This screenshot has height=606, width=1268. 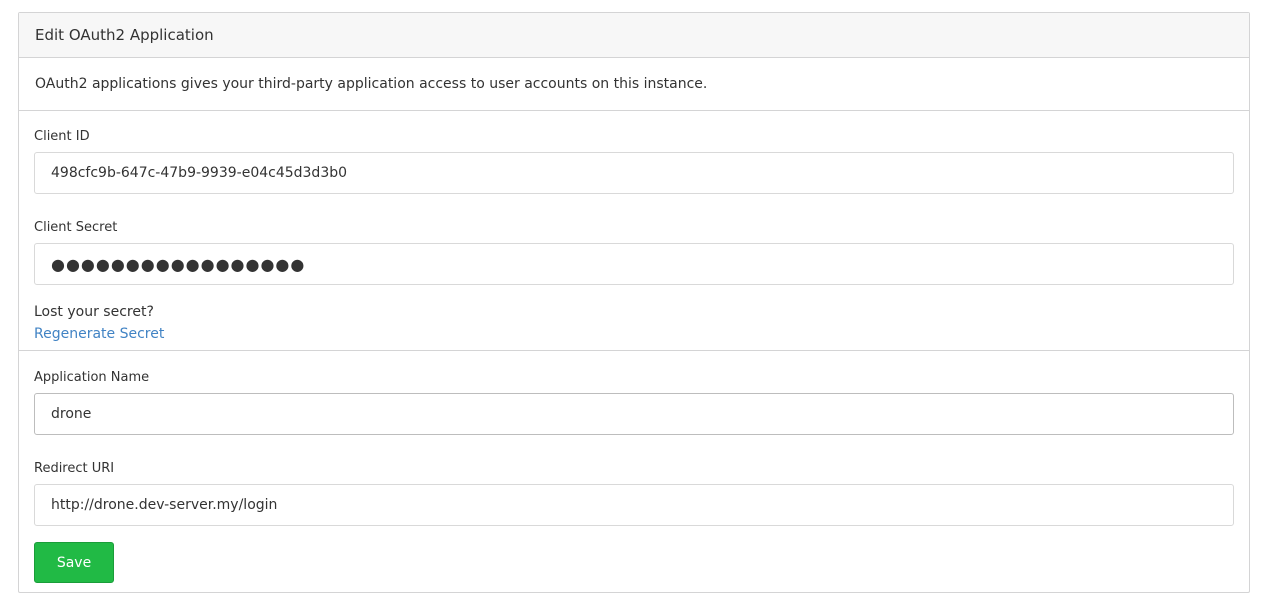 What do you see at coordinates (74, 562) in the screenshot?
I see `save-button: Save` at bounding box center [74, 562].